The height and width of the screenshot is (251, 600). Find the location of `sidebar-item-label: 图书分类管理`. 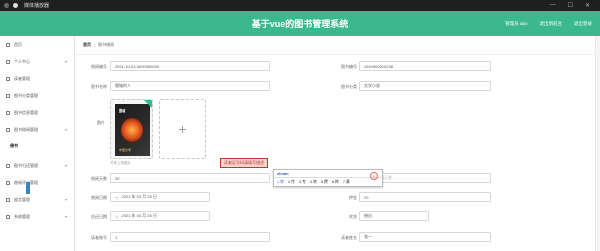

sidebar-item-label: 图书分类管理 is located at coordinates (26, 95).